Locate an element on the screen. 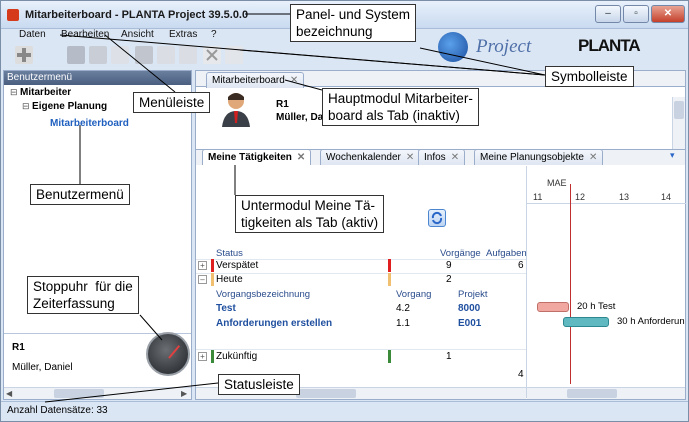 The image size is (689, 422). callout-text: Stoppuhr für die Zeiterfassung is located at coordinates (83, 295).